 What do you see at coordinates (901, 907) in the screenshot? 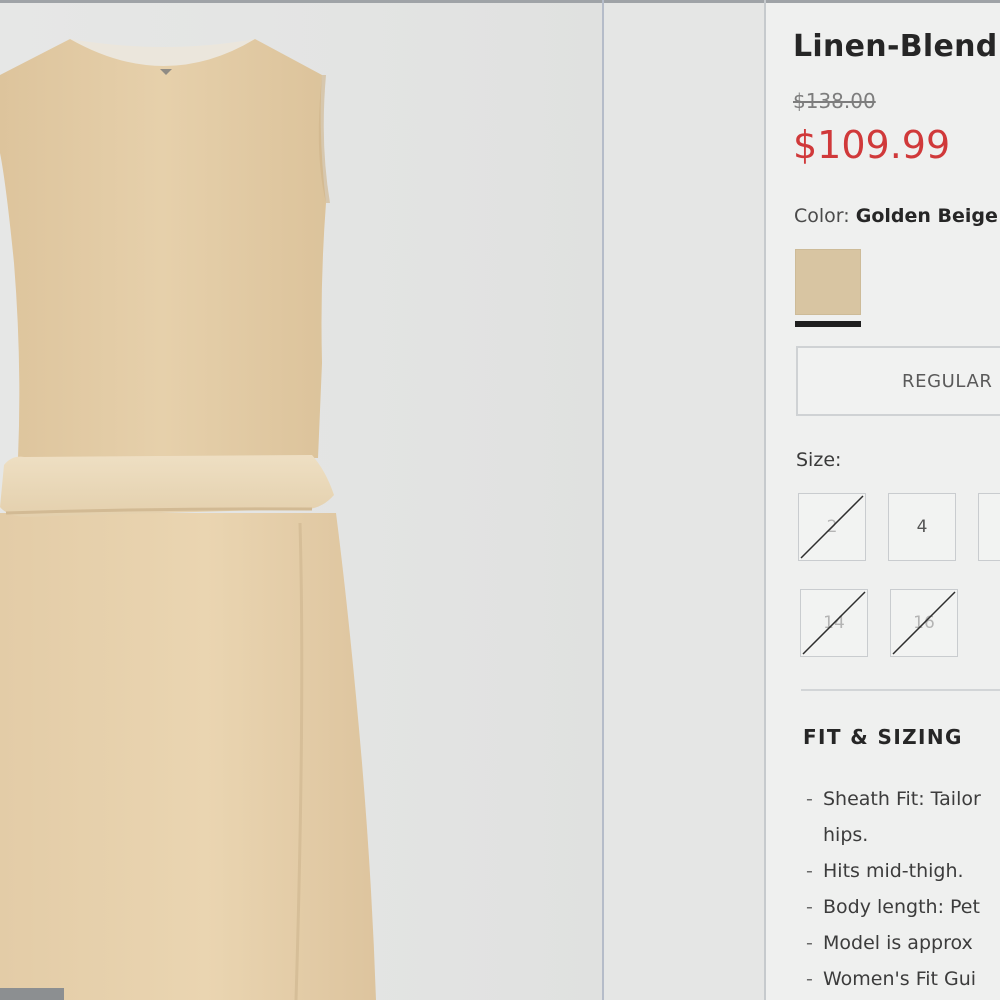
I see `fit-item-text: Body length: Pet` at bounding box center [901, 907].